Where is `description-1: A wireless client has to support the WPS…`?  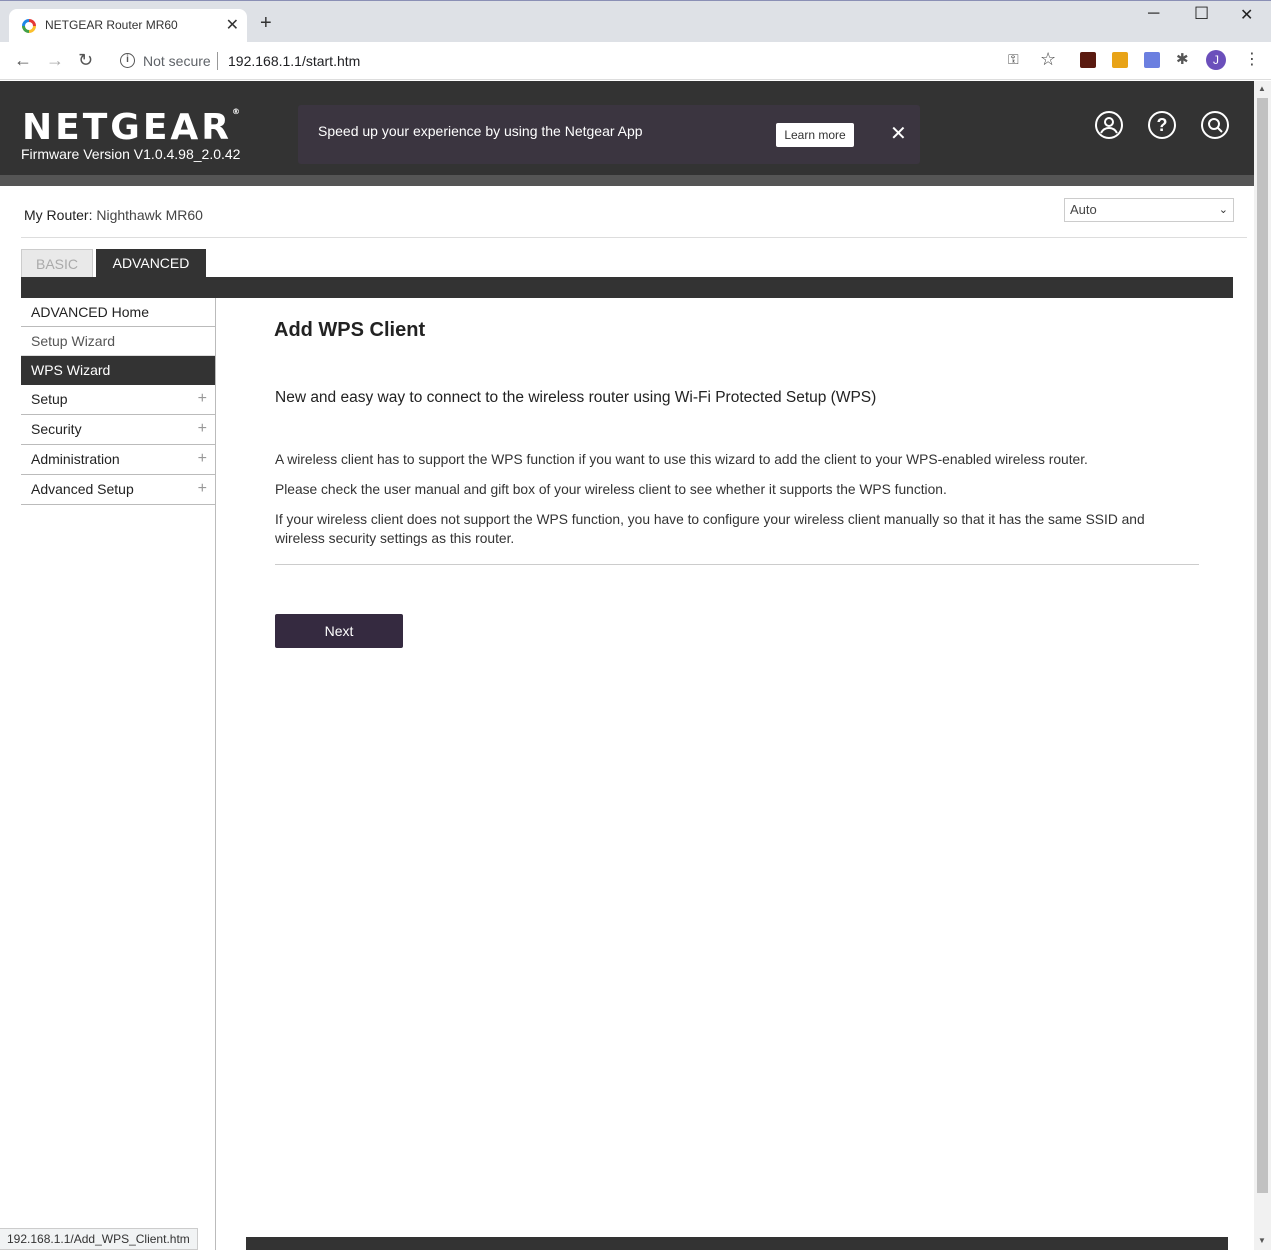
description-1: A wireless client has to support the WPS… is located at coordinates (681, 459).